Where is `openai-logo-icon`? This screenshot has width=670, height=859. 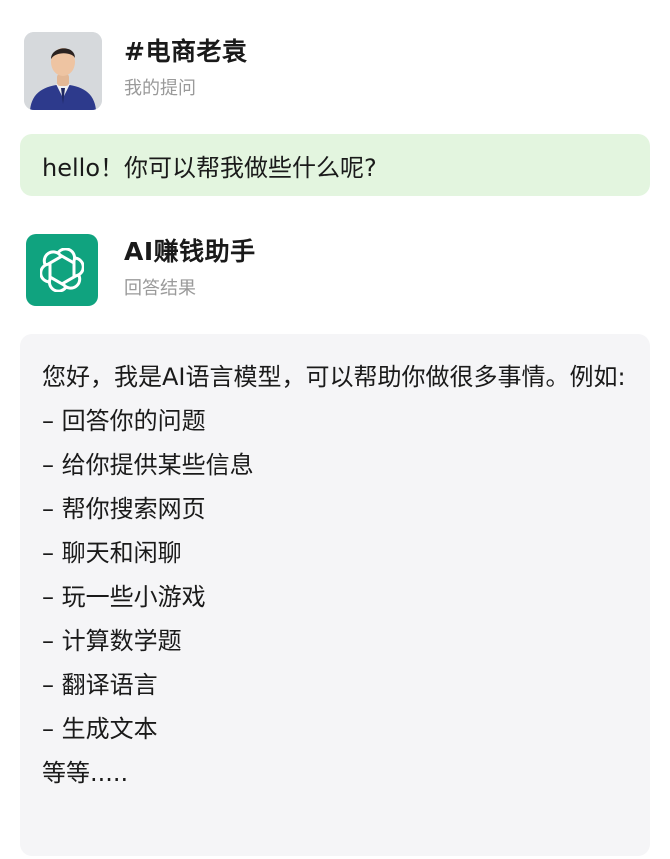 openai-logo-icon is located at coordinates (62, 270).